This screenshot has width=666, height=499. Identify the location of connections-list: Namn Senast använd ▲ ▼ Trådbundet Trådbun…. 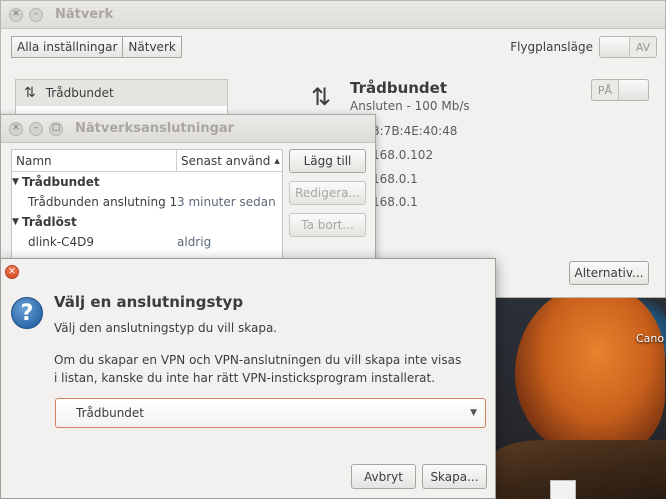
(147, 205).